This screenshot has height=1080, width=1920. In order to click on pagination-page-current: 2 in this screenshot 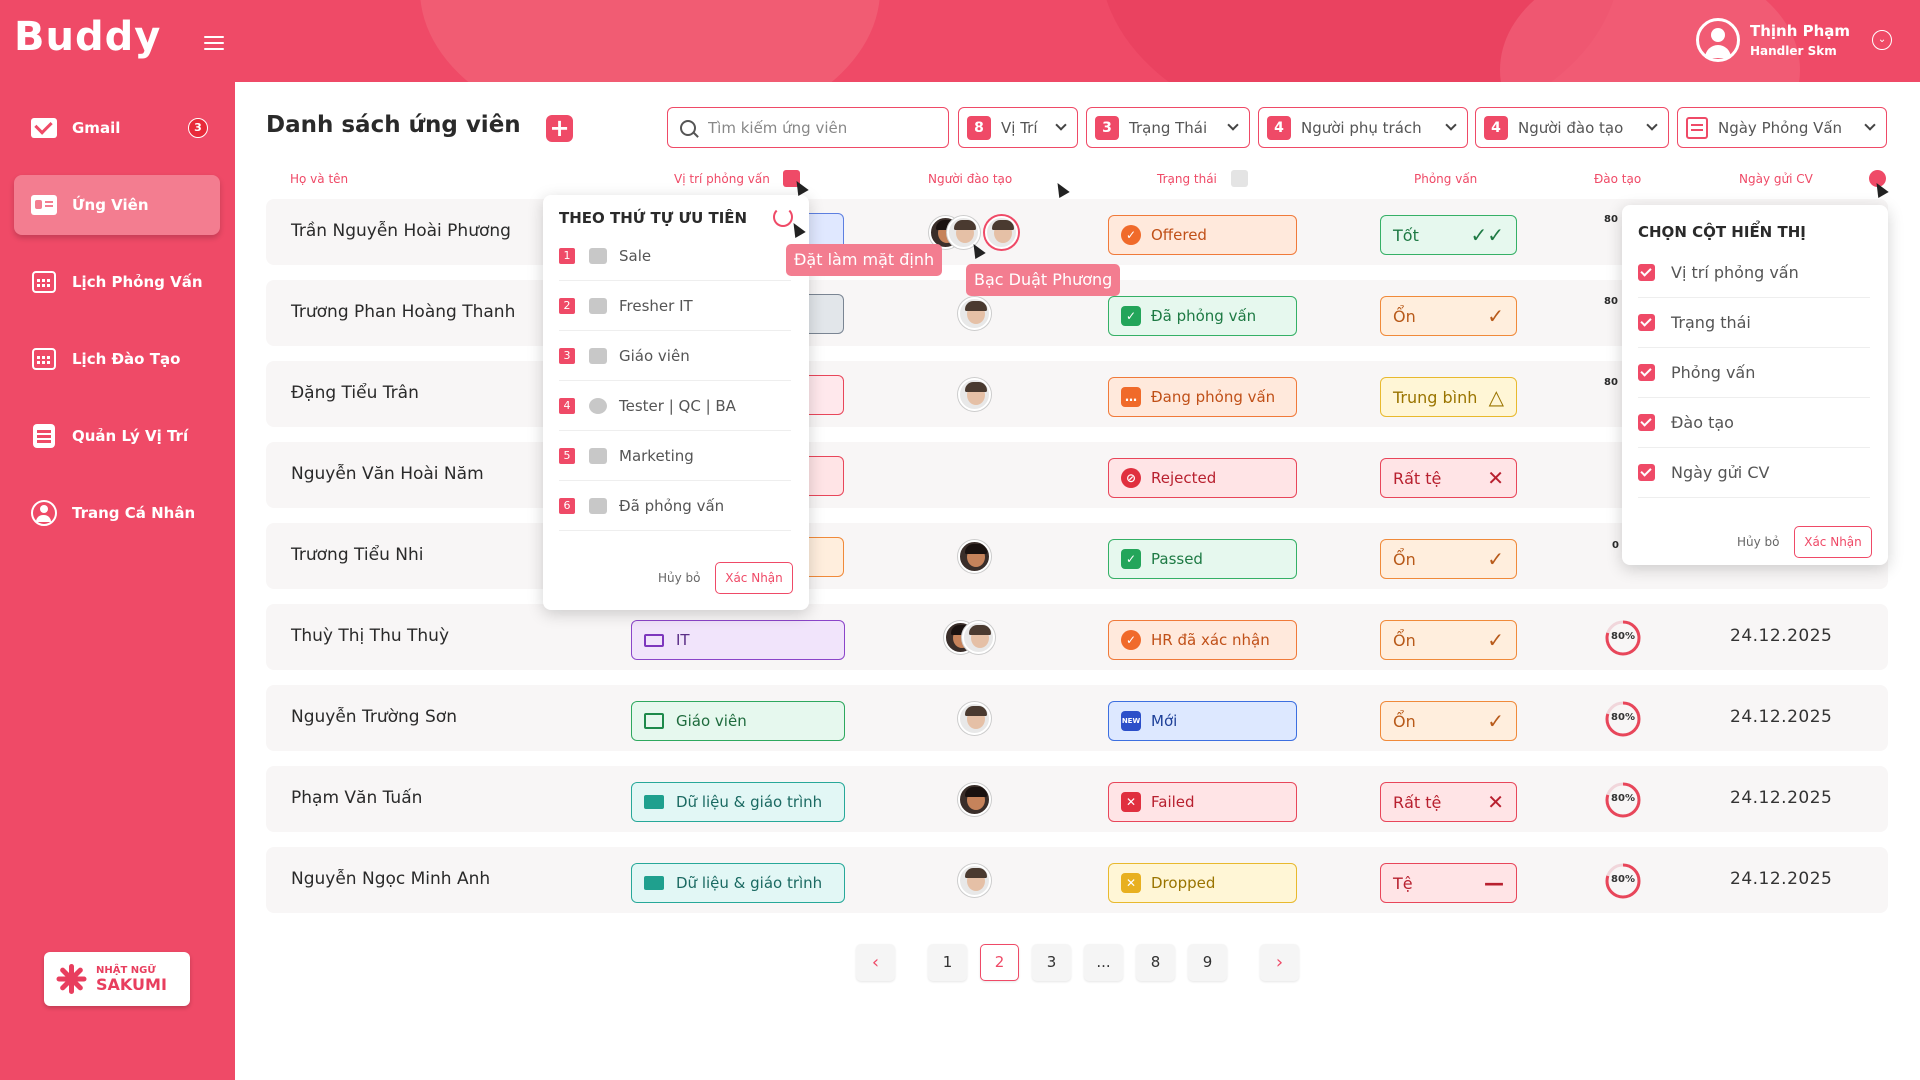, I will do `click(999, 962)`.